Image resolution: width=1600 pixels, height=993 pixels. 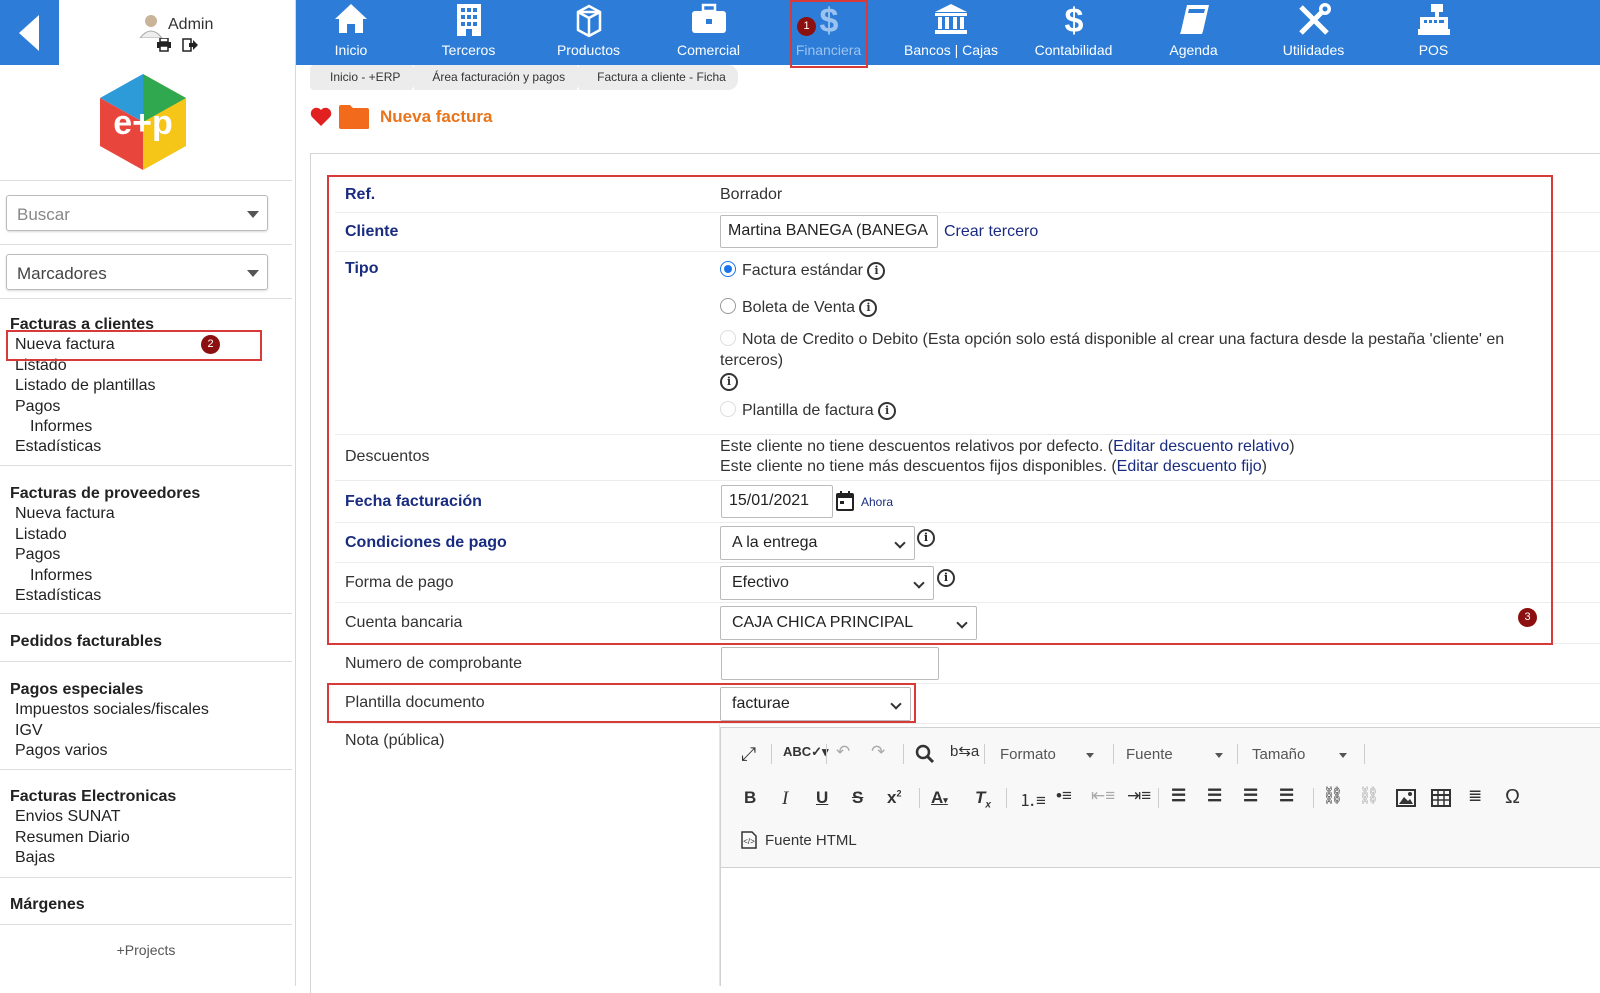 I want to click on tab-terceros: Terceros, so click(x=468, y=32).